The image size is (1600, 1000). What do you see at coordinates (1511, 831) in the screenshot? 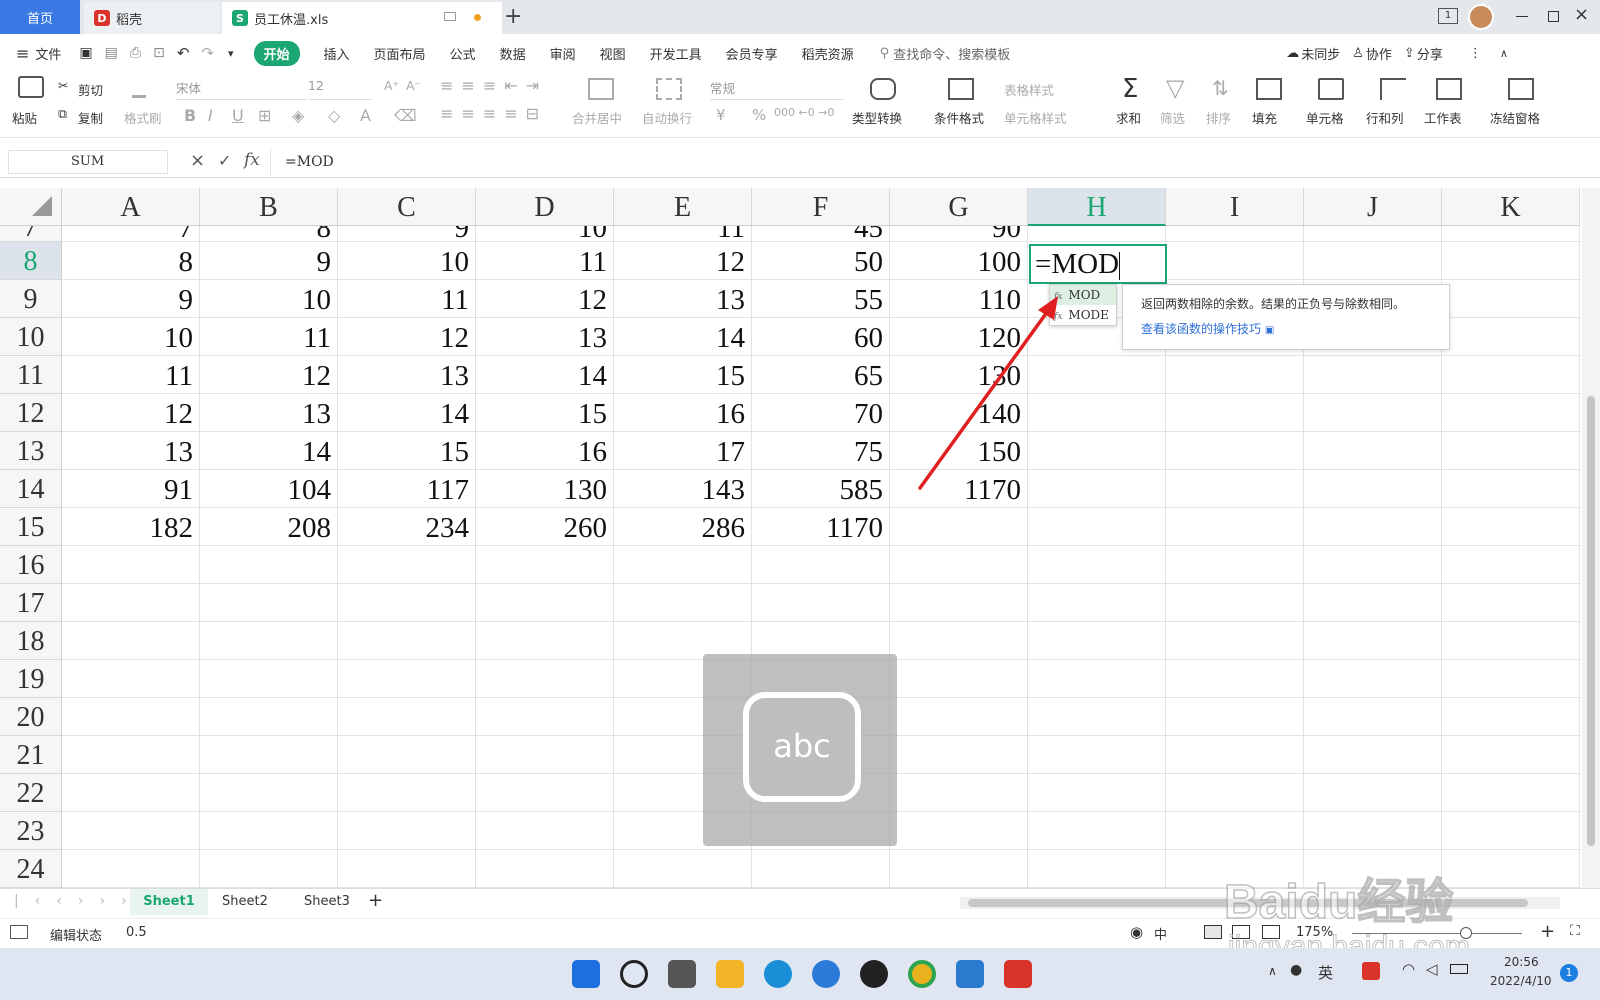
I see `cell-k23` at bounding box center [1511, 831].